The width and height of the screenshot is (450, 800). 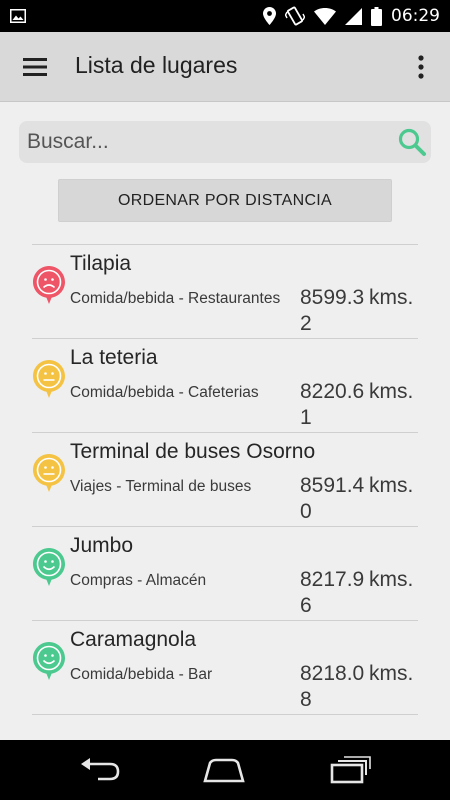 I want to click on clock: 06:29, so click(x=415, y=16).